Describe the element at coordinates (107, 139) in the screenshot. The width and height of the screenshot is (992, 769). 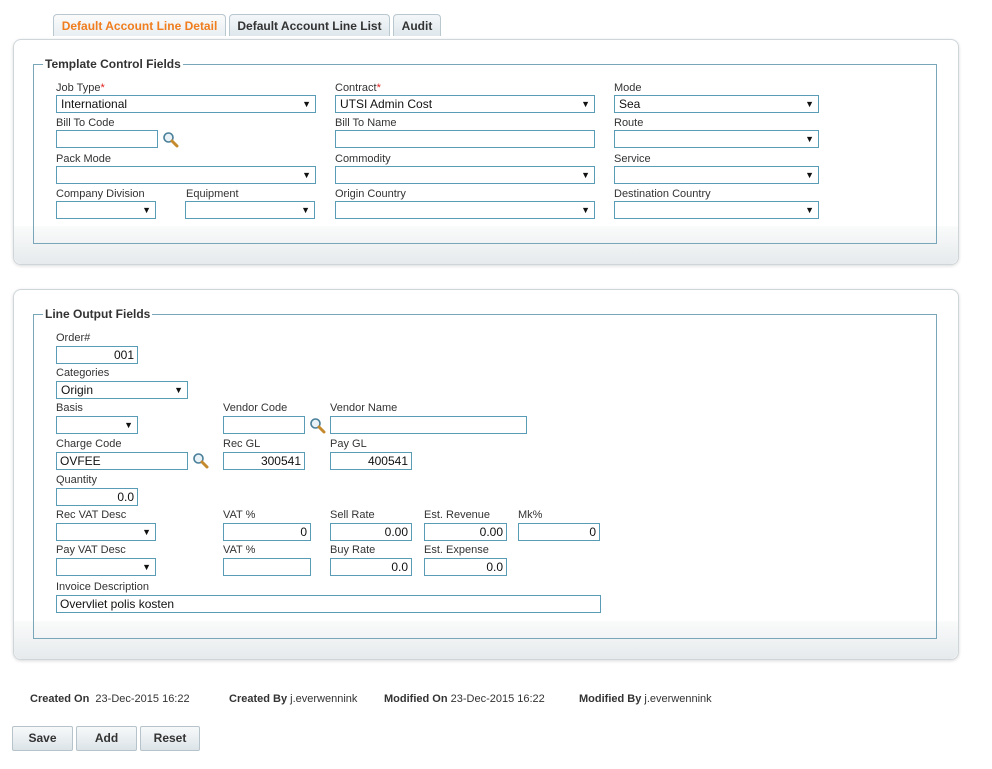
I see `bill-to-code-input` at that location.